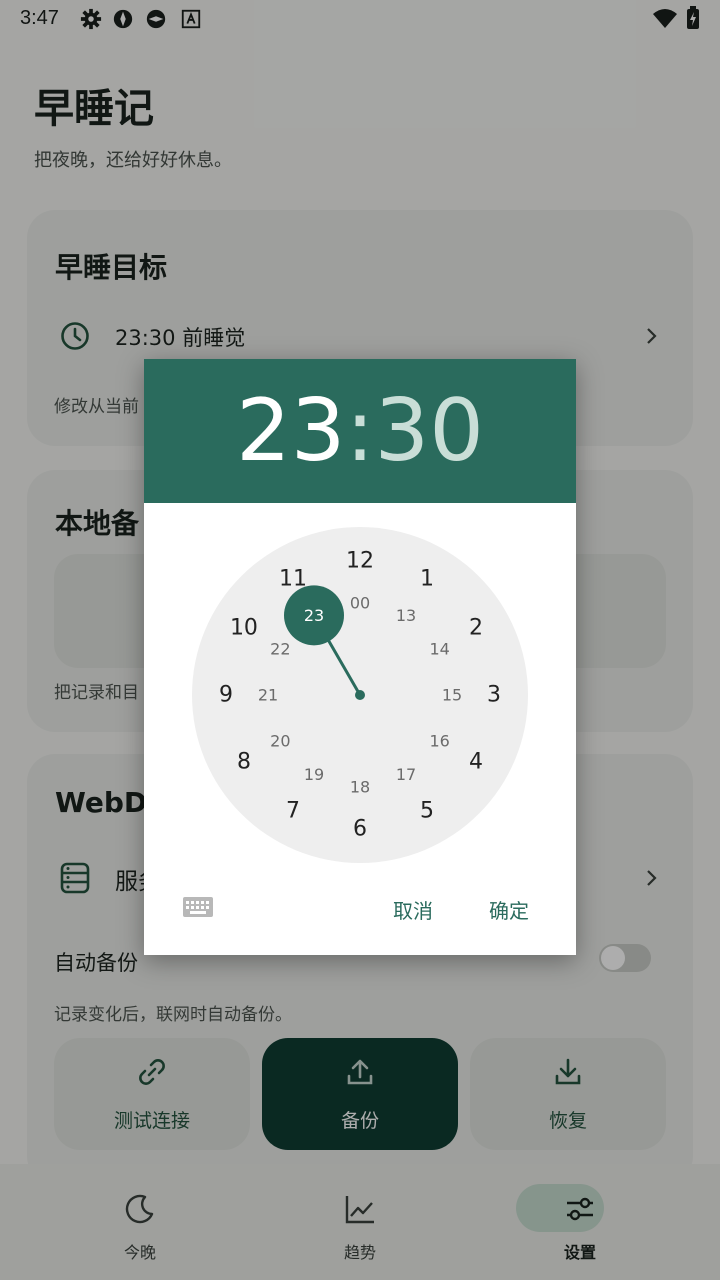 The width and height of the screenshot is (720, 1280). What do you see at coordinates (413, 909) in the screenshot?
I see `cancel-button: 取消` at bounding box center [413, 909].